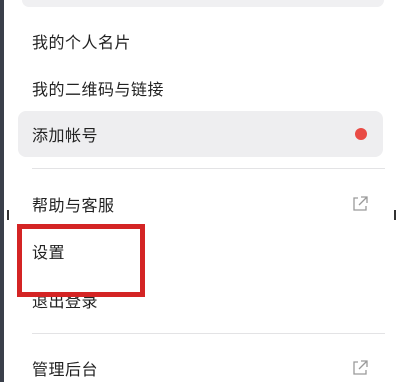  I want to click on notification-dot-icon, so click(361, 134).